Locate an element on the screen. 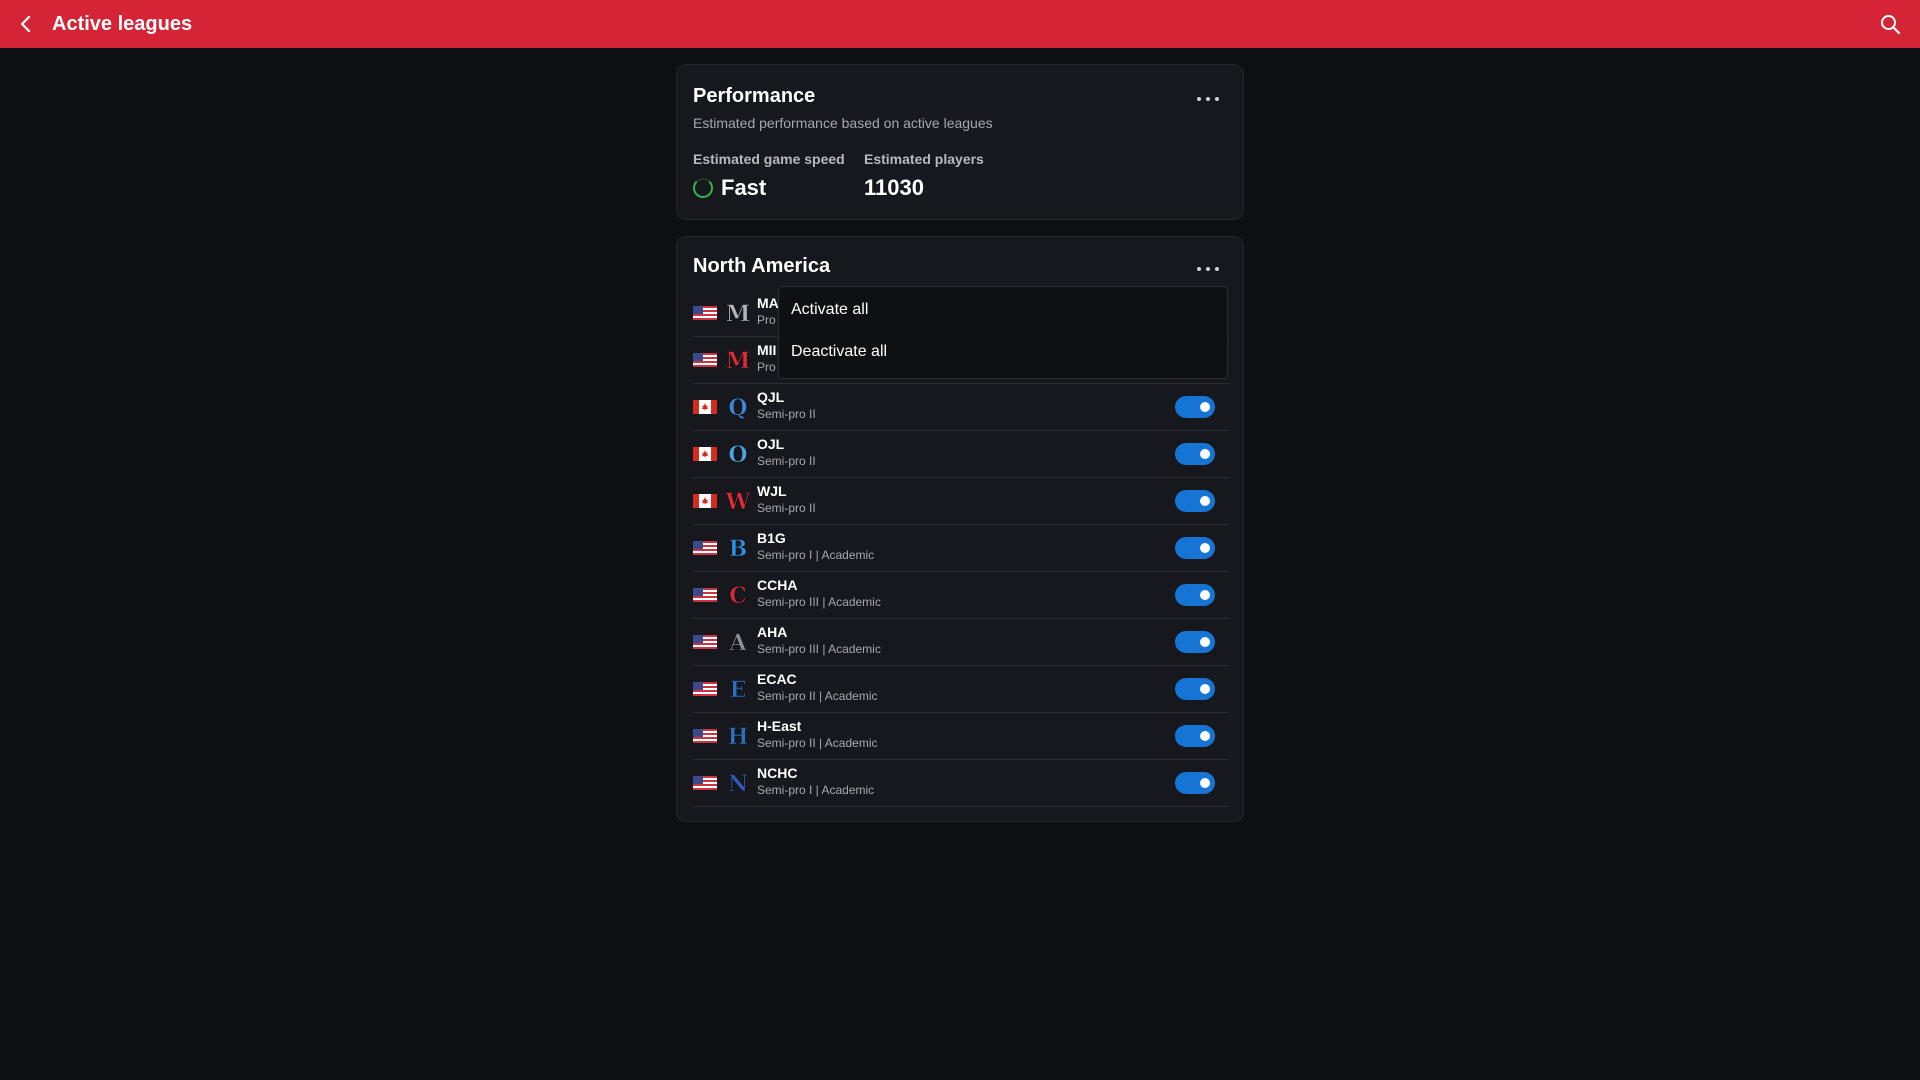 The width and height of the screenshot is (1920, 1080). svg-text: Q is located at coordinates (737, 407).